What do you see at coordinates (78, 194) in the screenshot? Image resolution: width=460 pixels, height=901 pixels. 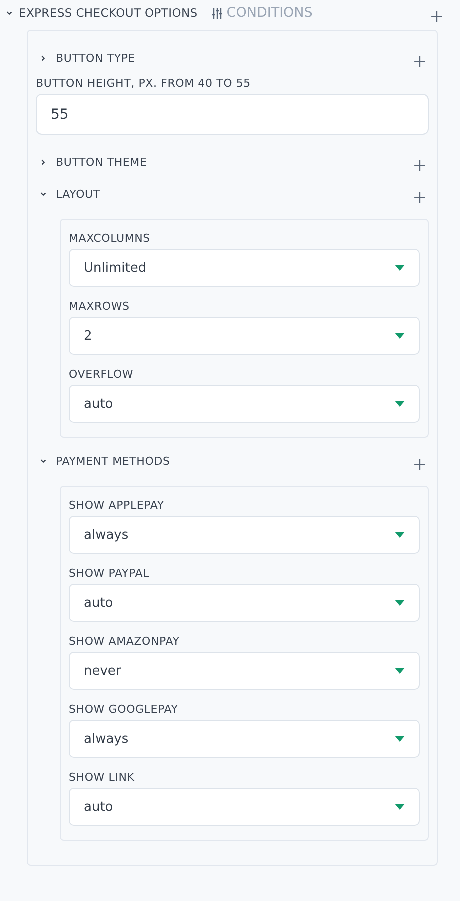 I see `group-title: LAYOUT` at bounding box center [78, 194].